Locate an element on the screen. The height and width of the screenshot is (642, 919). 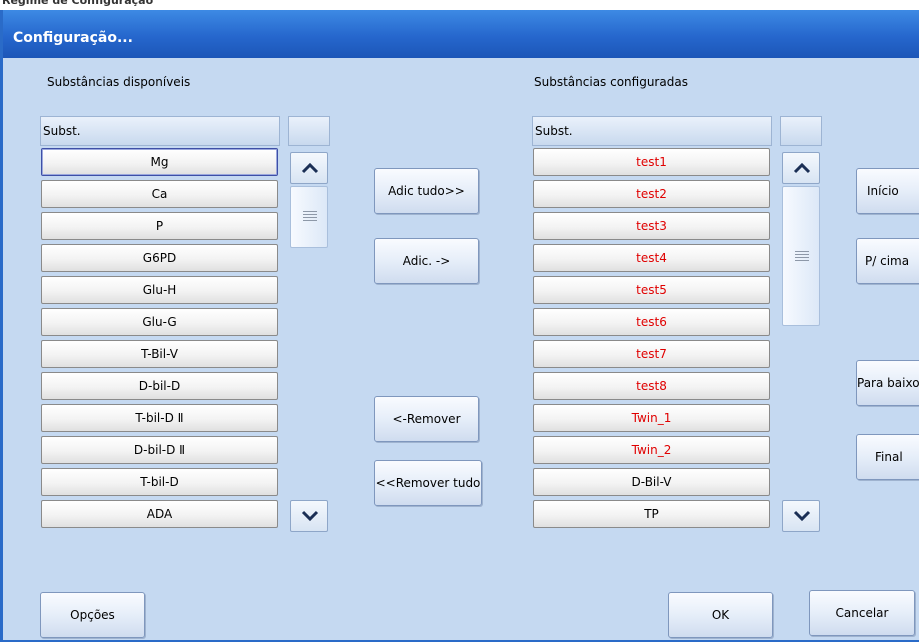
move-down-button: Para baixo is located at coordinates (887, 383).